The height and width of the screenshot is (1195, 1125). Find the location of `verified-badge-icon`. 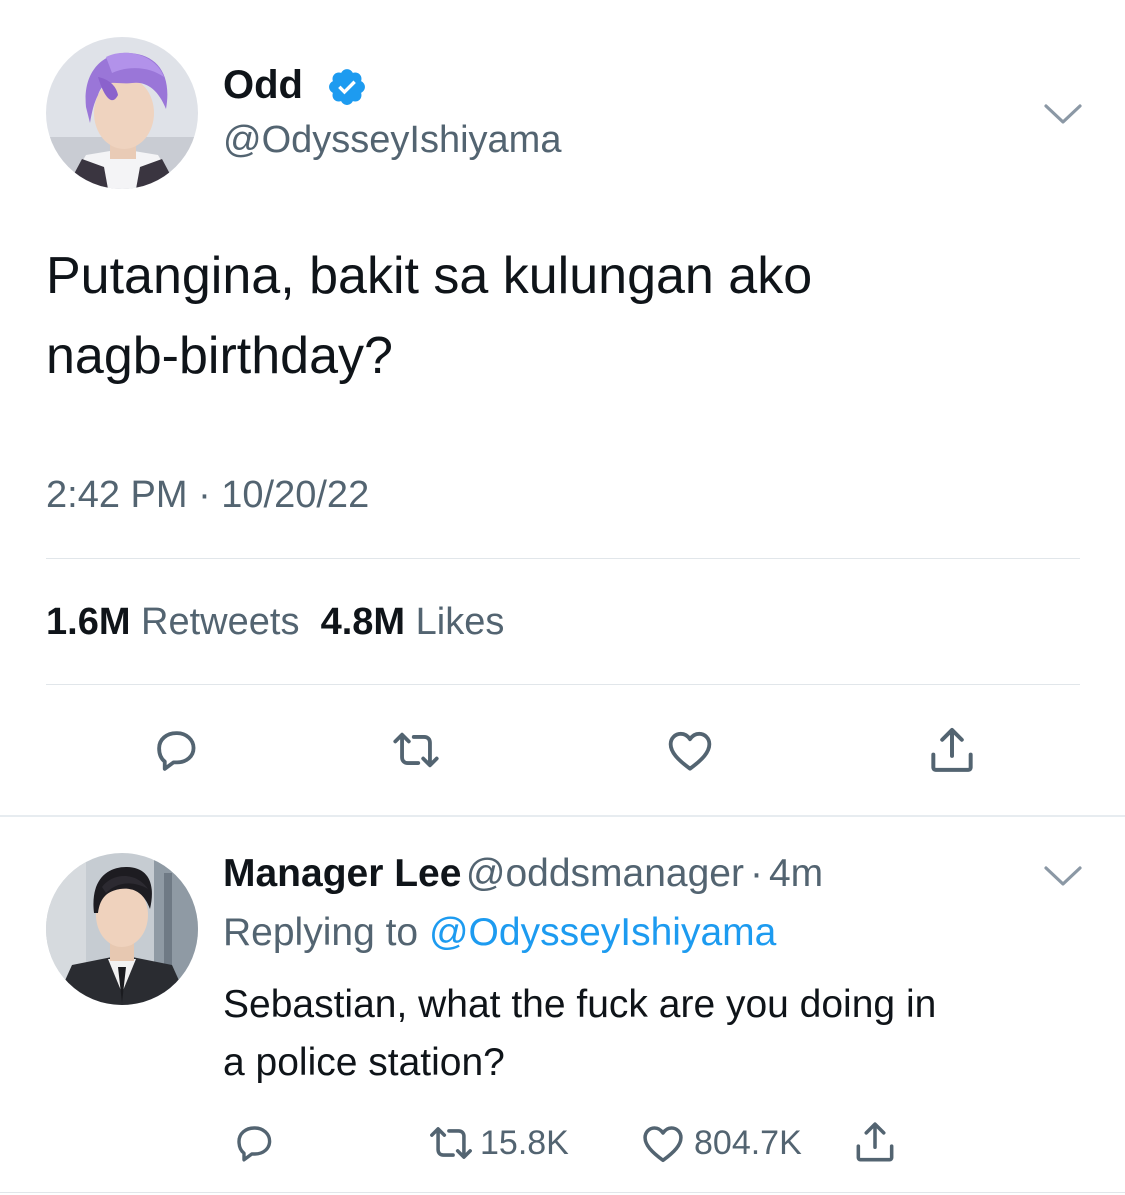

verified-badge-icon is located at coordinates (347, 87).